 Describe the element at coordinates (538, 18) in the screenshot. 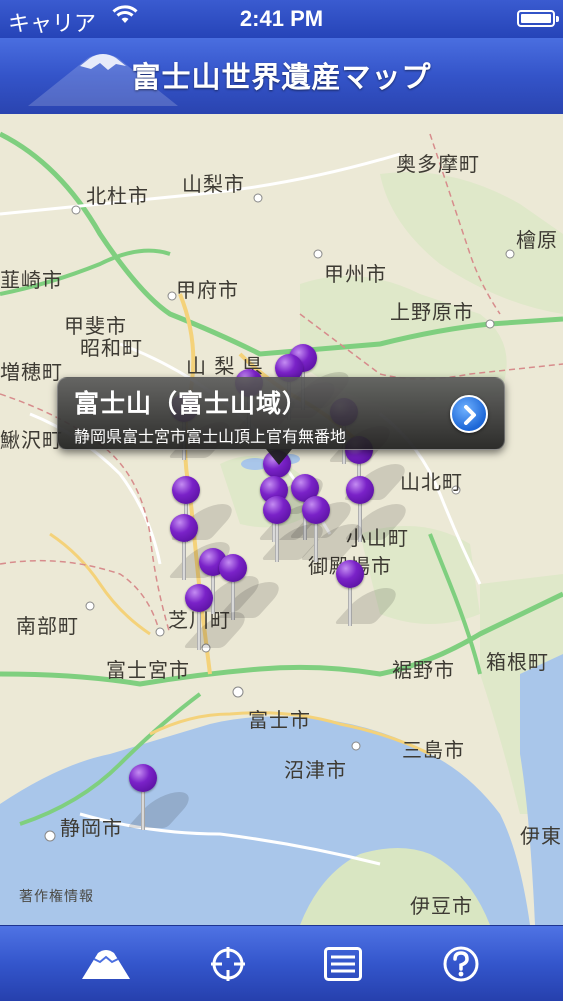

I see `battery-icon` at that location.